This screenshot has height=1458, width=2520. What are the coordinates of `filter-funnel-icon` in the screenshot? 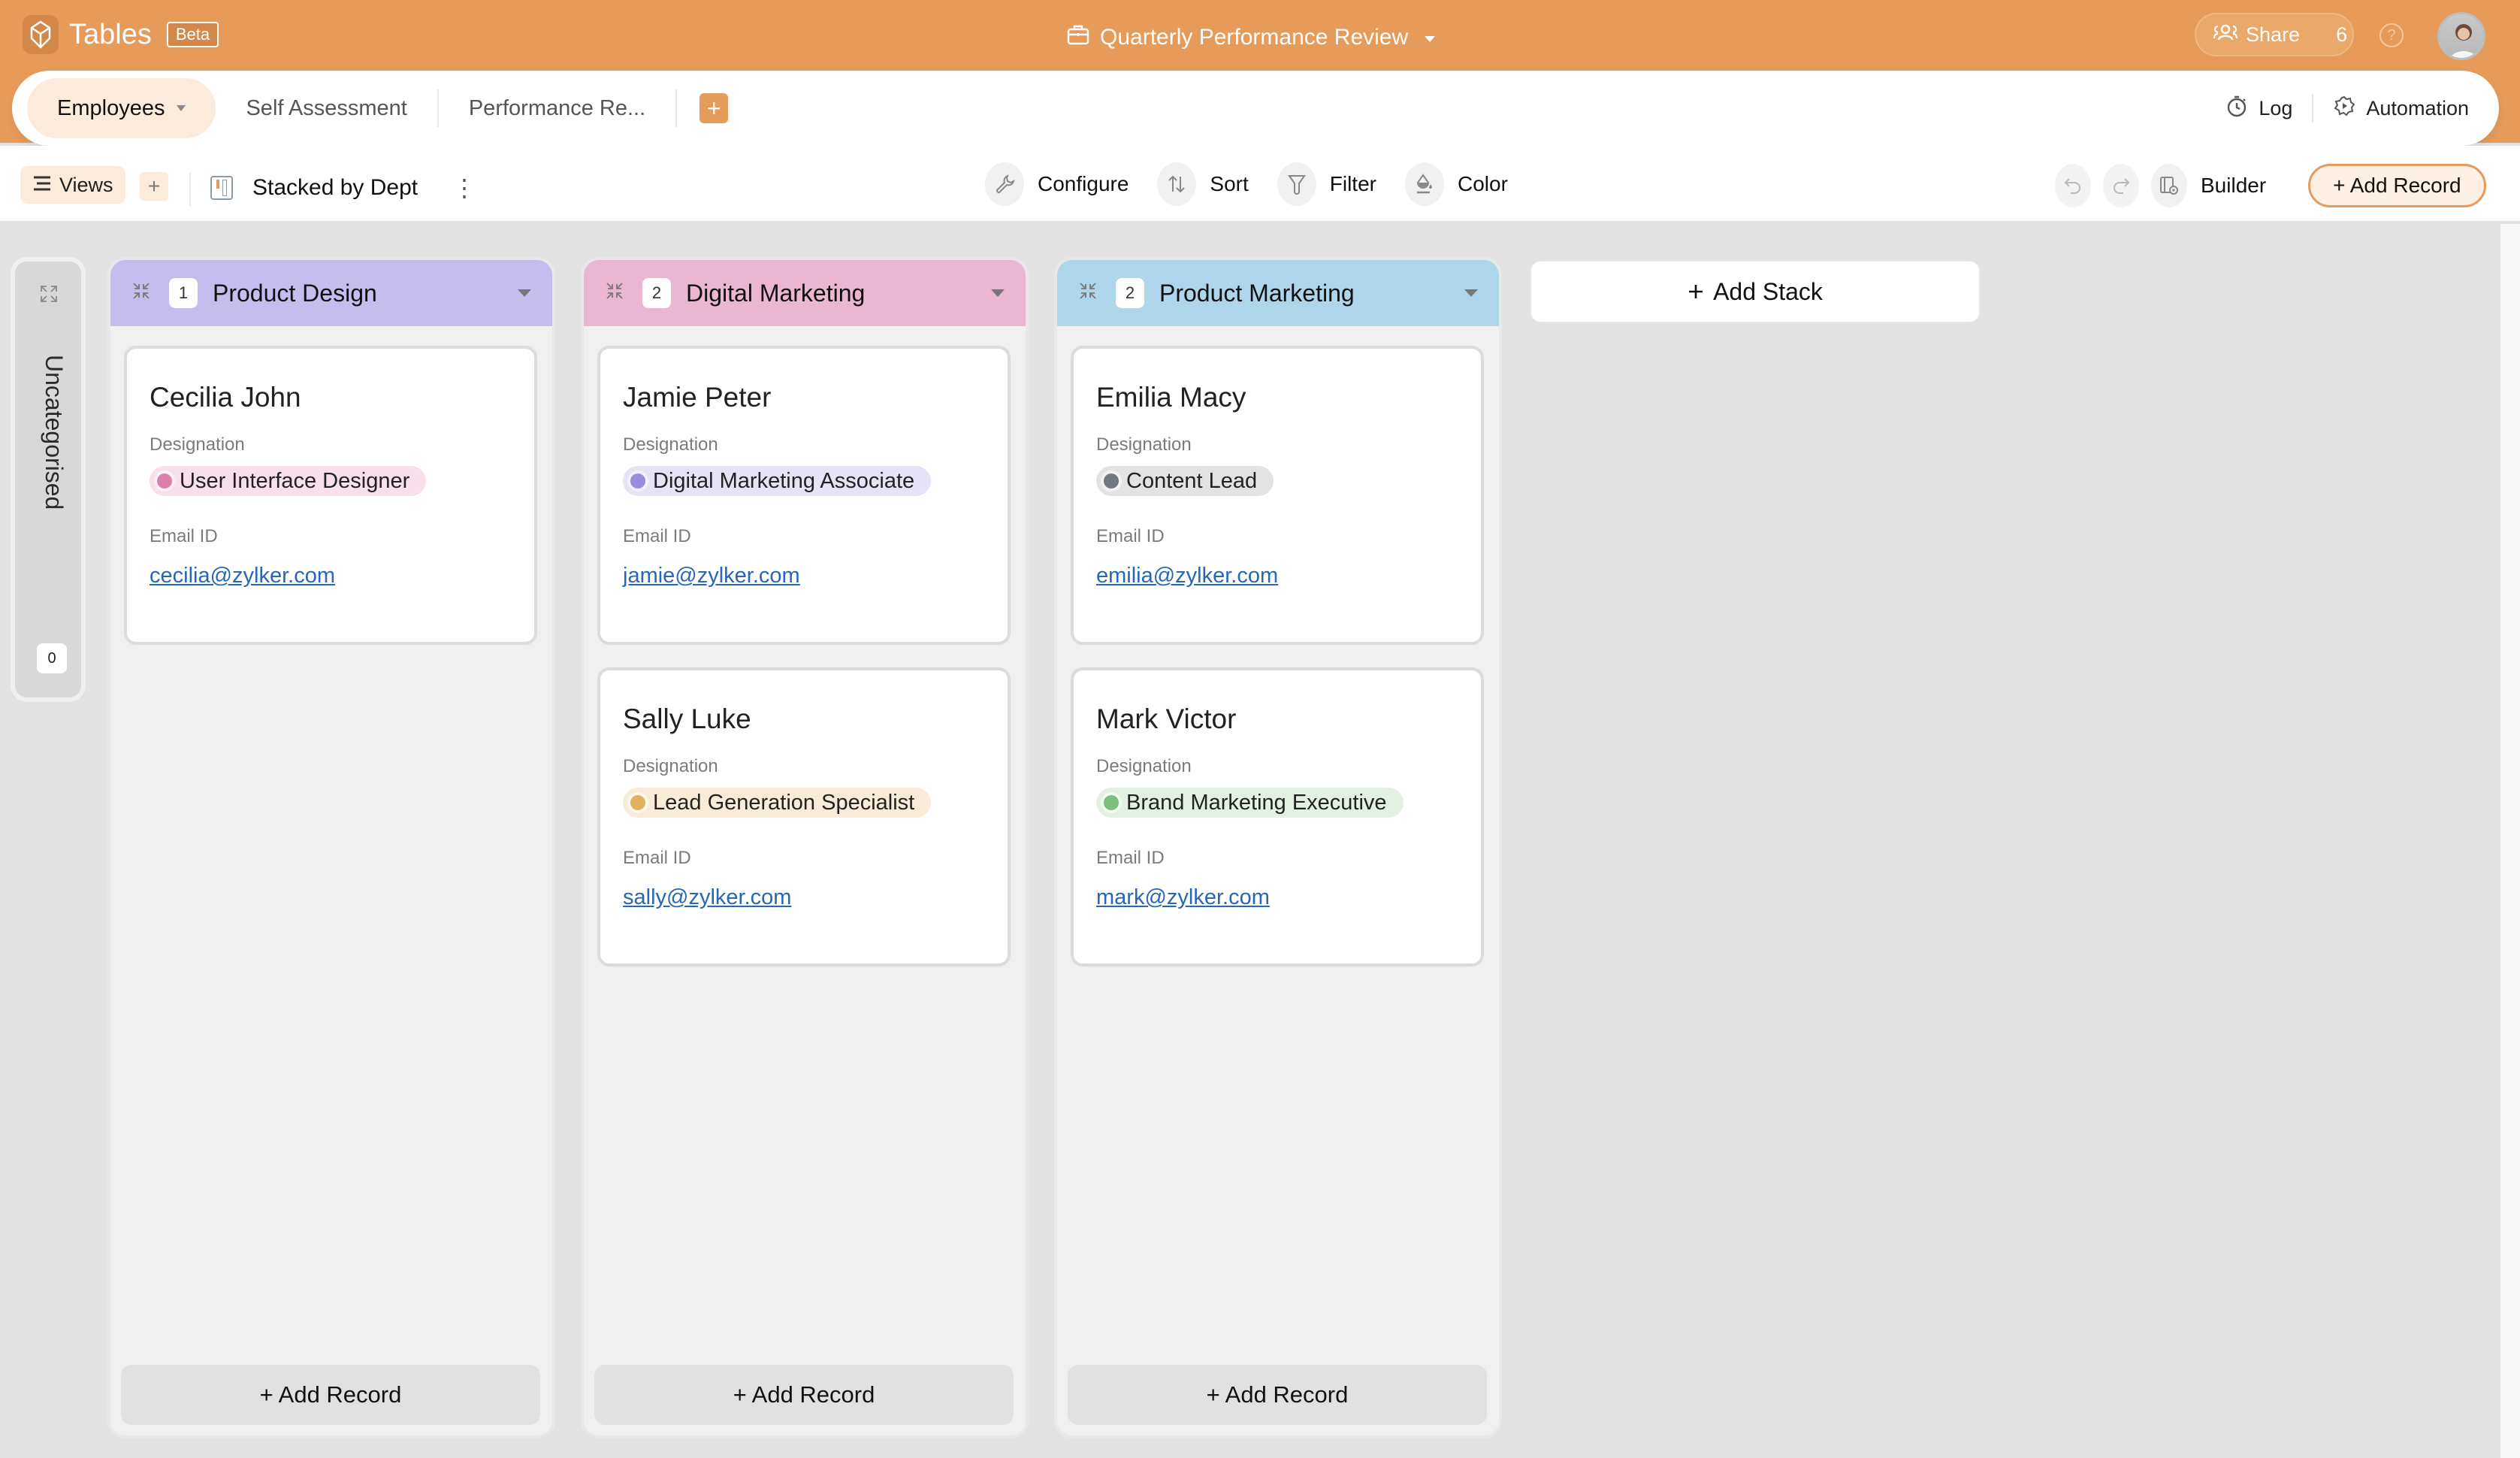 It's located at (1296, 184).